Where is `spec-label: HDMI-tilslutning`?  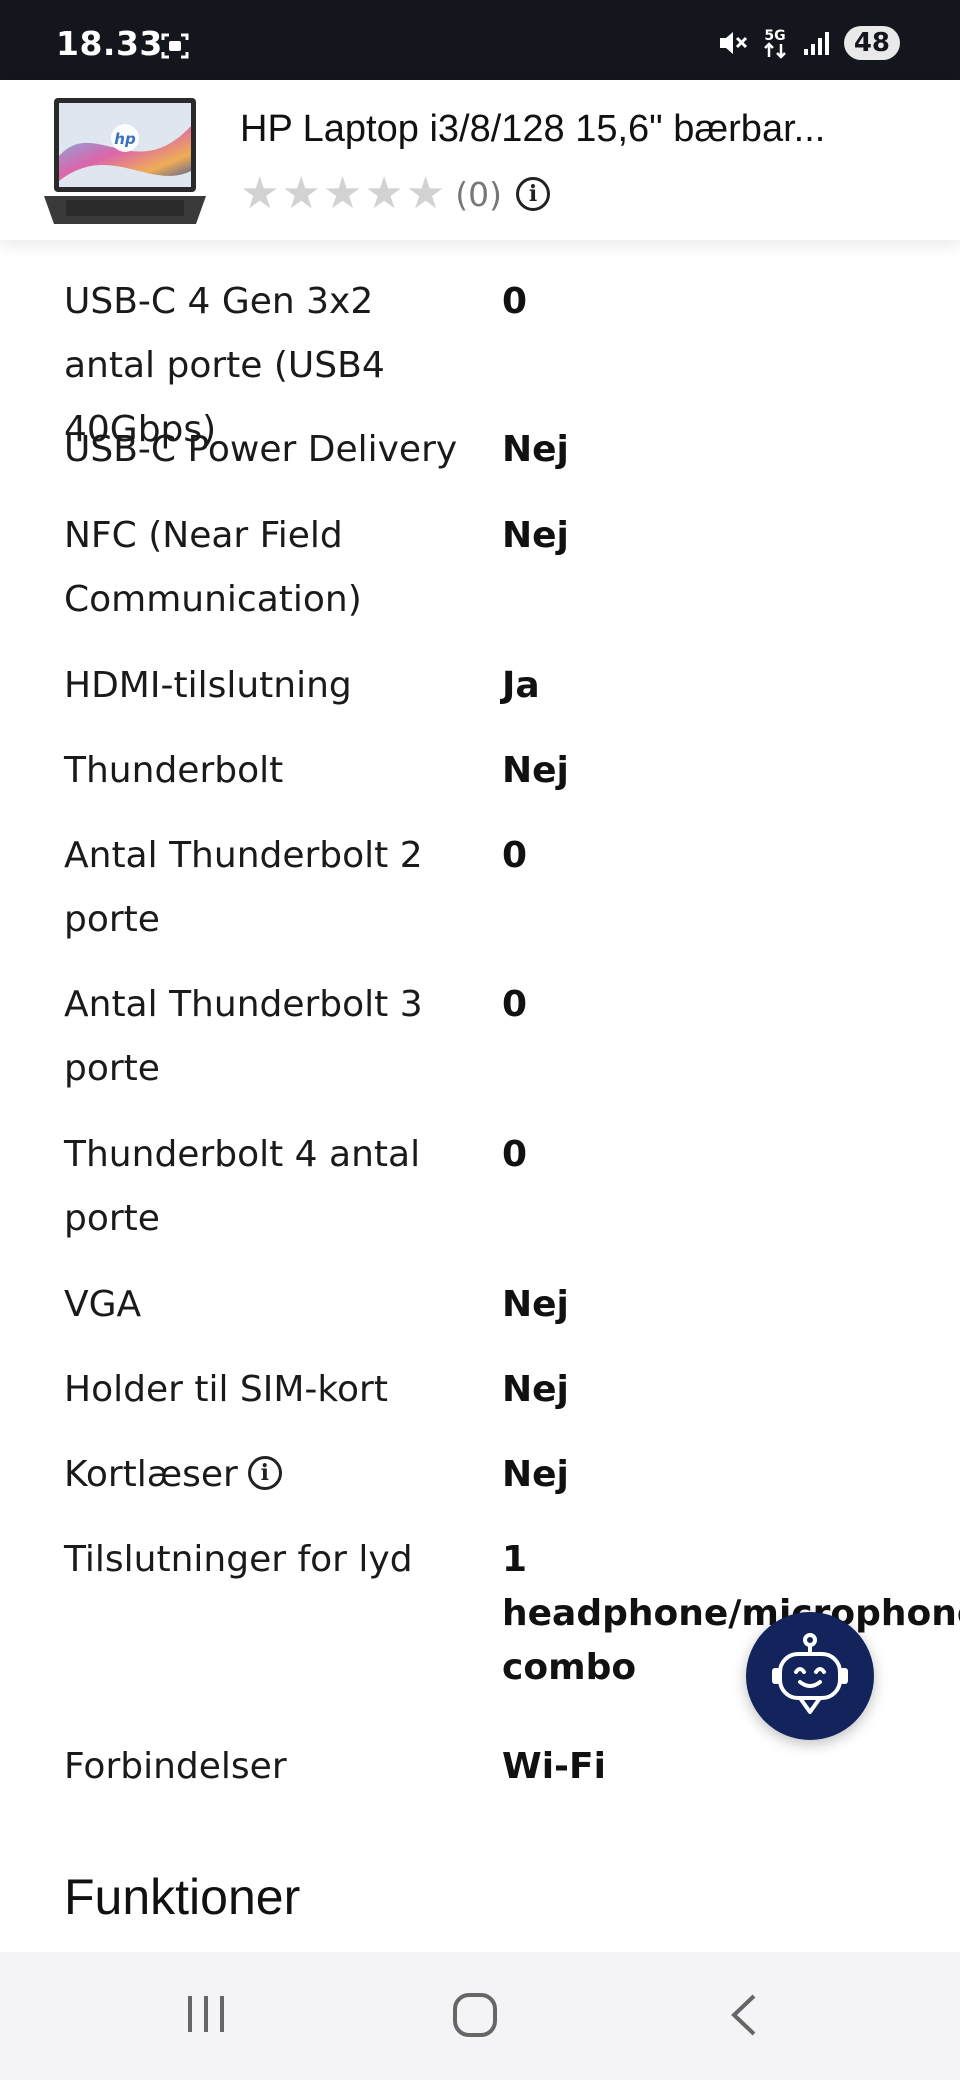 spec-label: HDMI-tilslutning is located at coordinates (208, 685).